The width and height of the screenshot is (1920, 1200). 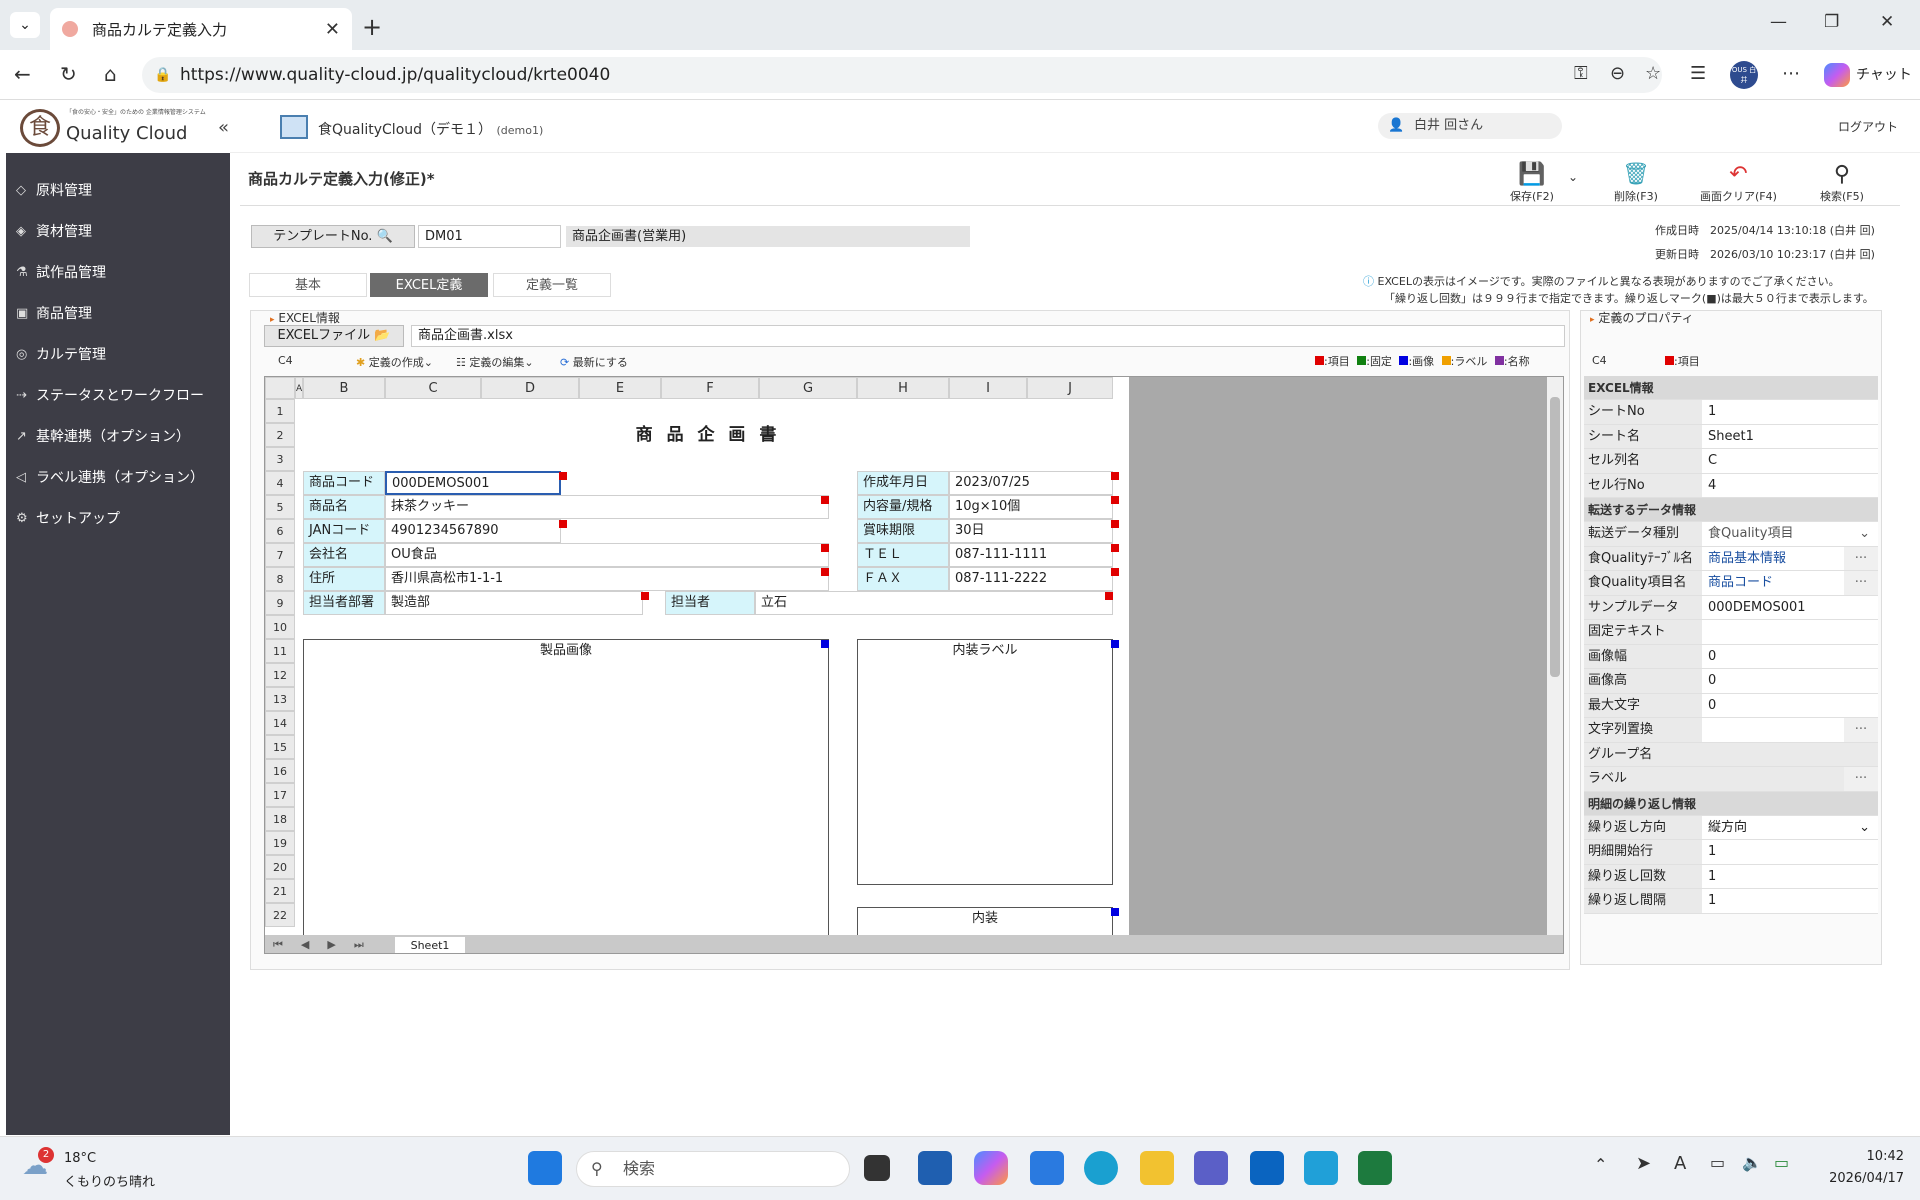 What do you see at coordinates (308, 285) in the screenshot?
I see `tab-basic: 基本` at bounding box center [308, 285].